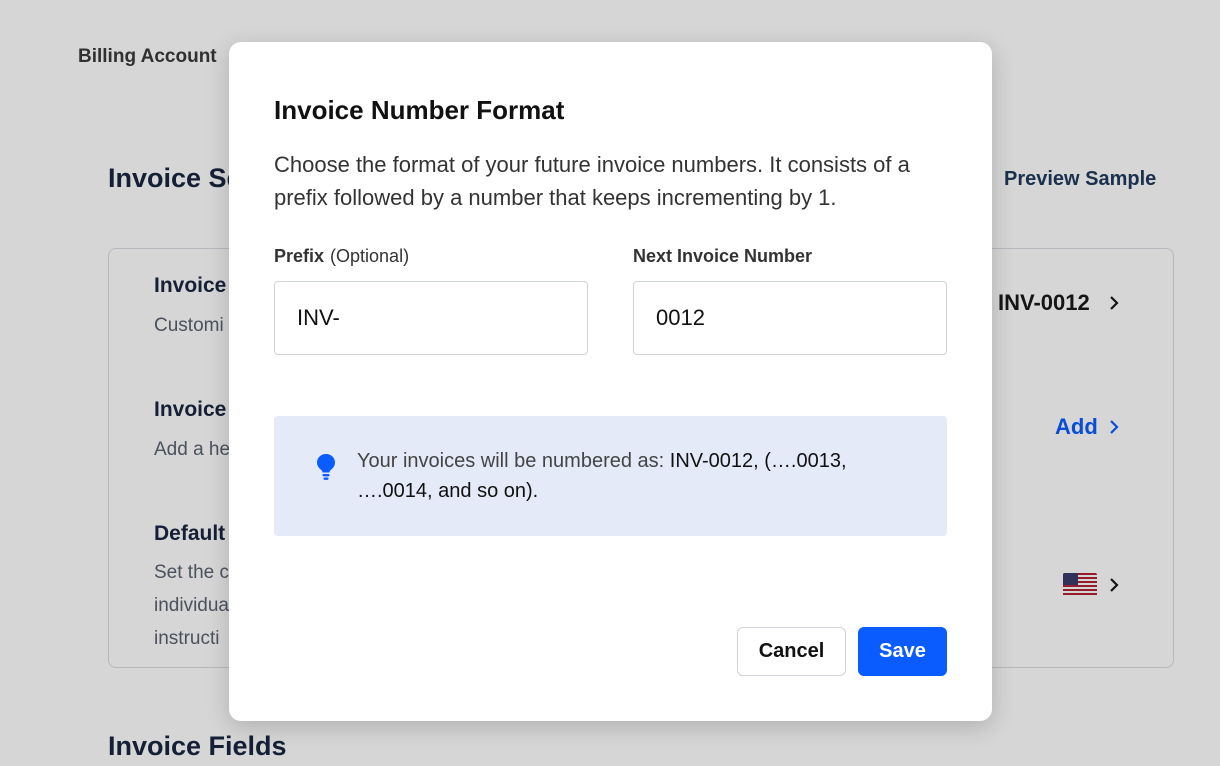 The width and height of the screenshot is (1220, 766). Describe the element at coordinates (902, 651) in the screenshot. I see `save-button: Save` at that location.